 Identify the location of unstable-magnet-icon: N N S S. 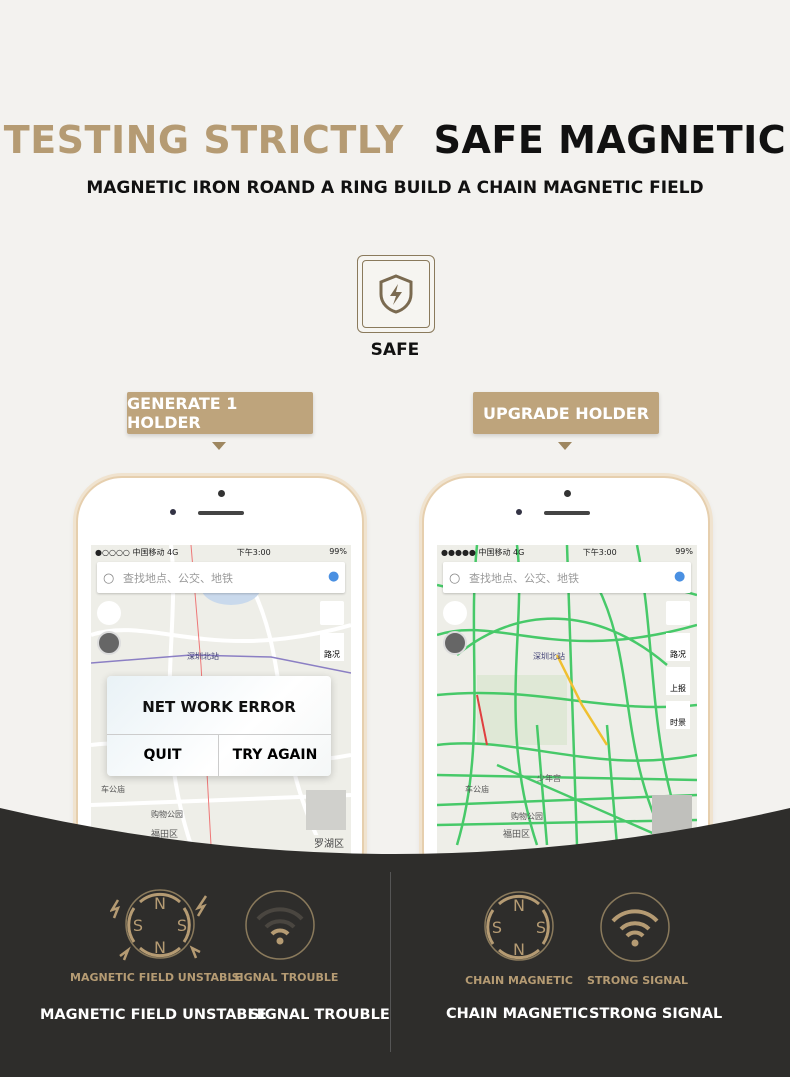
(159, 925).